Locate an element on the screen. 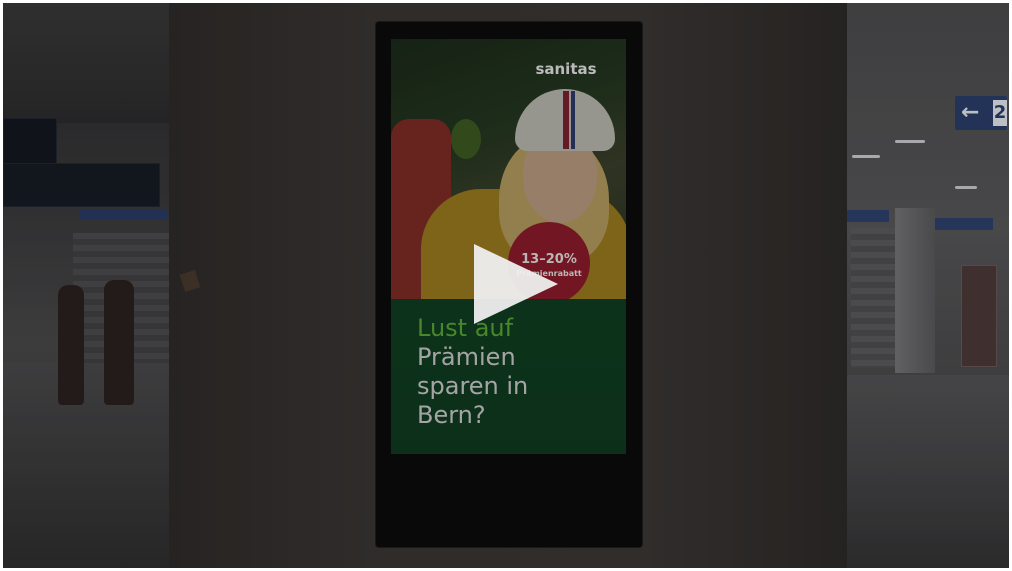 The height and width of the screenshot is (571, 1012). play-icon is located at coordinates (516, 284).